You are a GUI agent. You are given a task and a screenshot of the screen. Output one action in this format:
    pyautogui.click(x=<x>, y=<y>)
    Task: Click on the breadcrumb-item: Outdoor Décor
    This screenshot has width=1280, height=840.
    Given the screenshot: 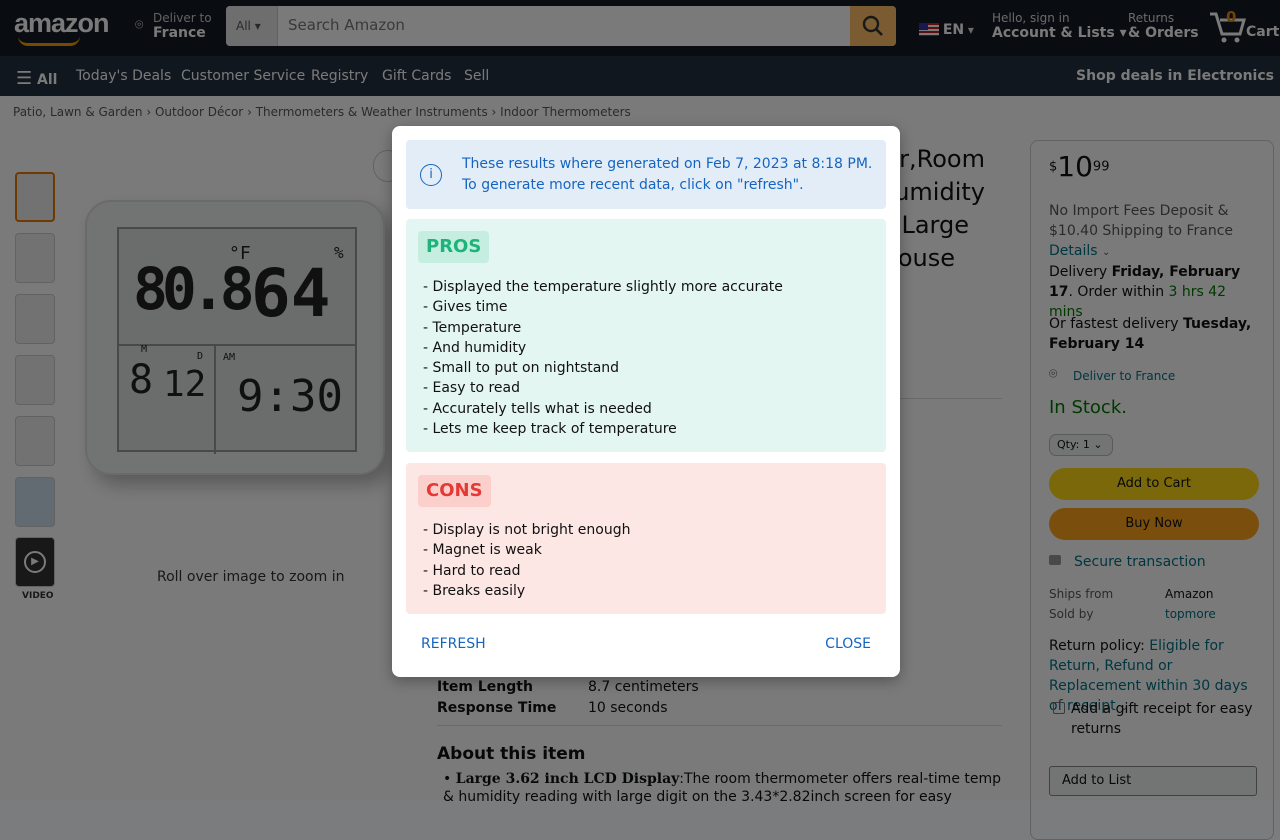 What is the action you would take?
    pyautogui.click(x=199, y=112)
    